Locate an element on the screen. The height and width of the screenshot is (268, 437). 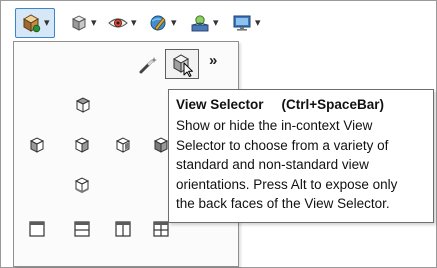
two-view-vertical-icon is located at coordinates (123, 229).